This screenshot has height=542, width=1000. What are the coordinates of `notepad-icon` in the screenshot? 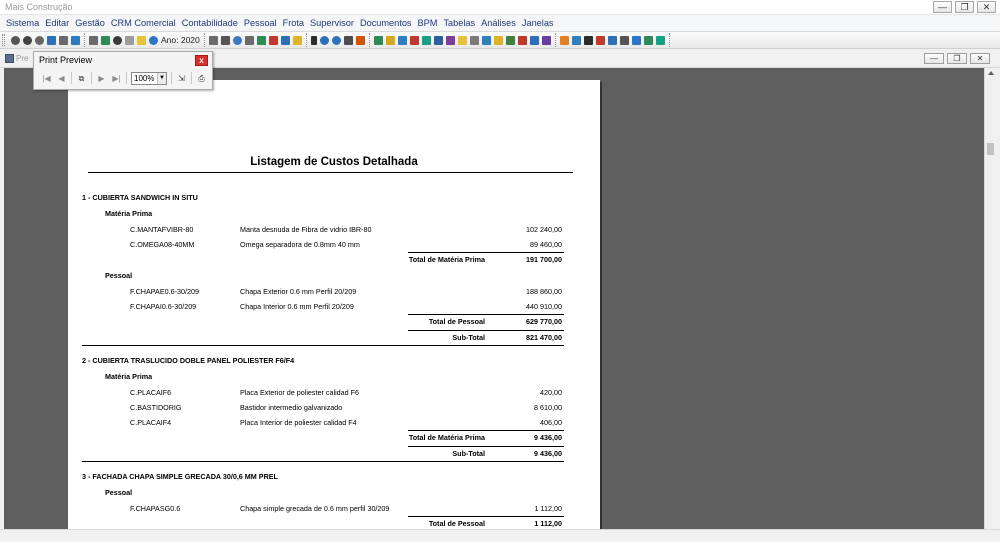 It's located at (624, 40).